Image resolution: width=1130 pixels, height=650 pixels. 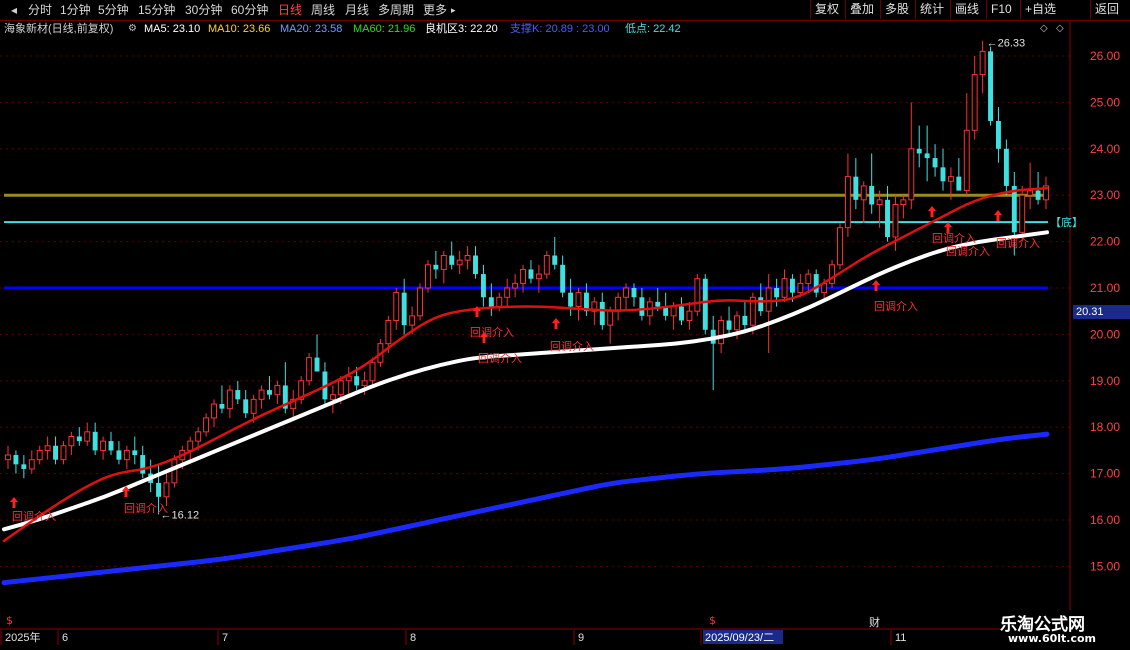 What do you see at coordinates (896, 9) in the screenshot?
I see `multi-stock-button: 多股` at bounding box center [896, 9].